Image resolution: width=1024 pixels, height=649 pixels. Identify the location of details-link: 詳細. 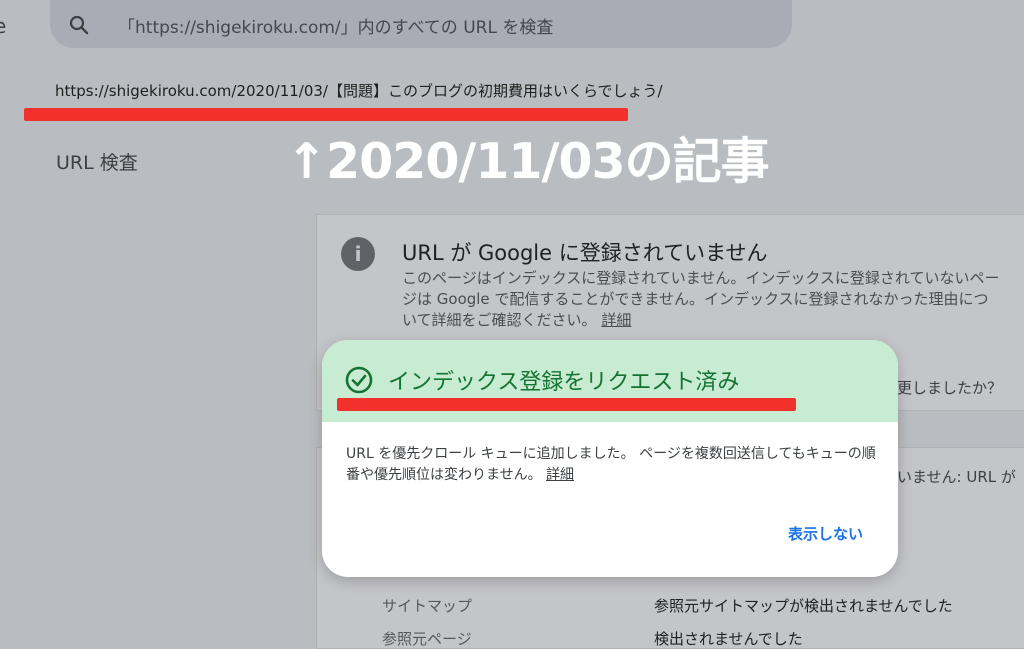
(616, 320).